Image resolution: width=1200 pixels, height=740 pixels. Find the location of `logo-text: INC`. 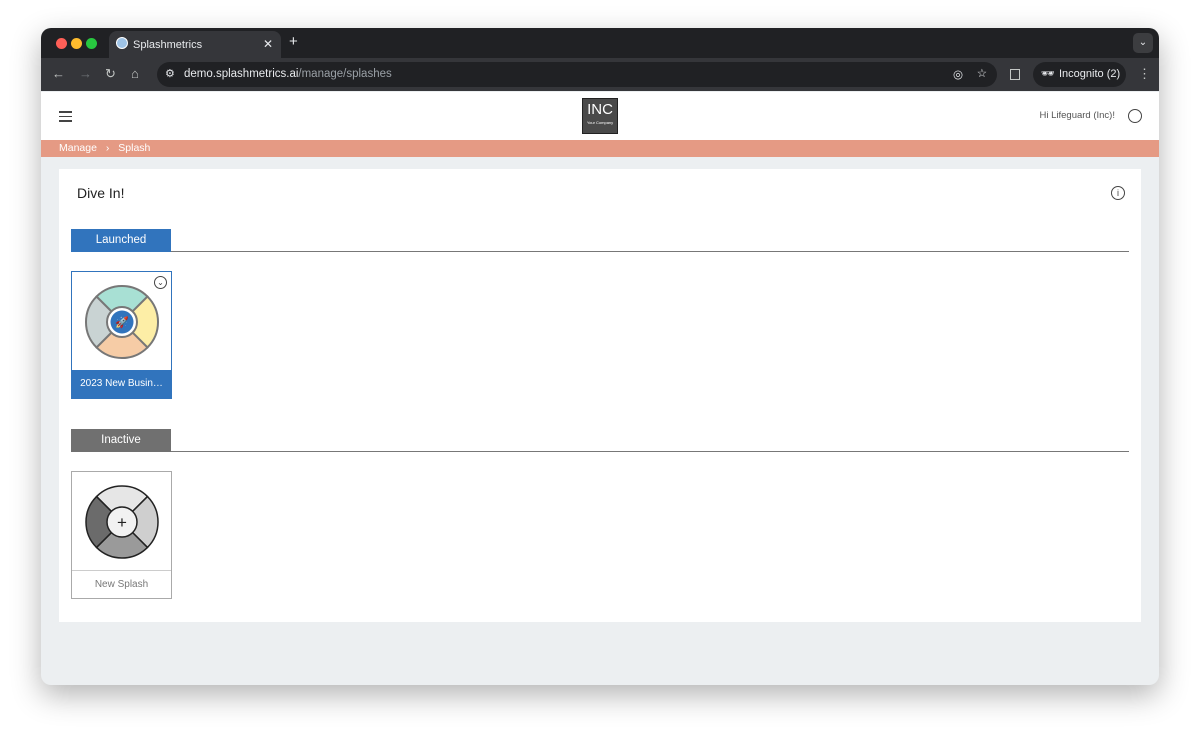

logo-text: INC is located at coordinates (600, 109).